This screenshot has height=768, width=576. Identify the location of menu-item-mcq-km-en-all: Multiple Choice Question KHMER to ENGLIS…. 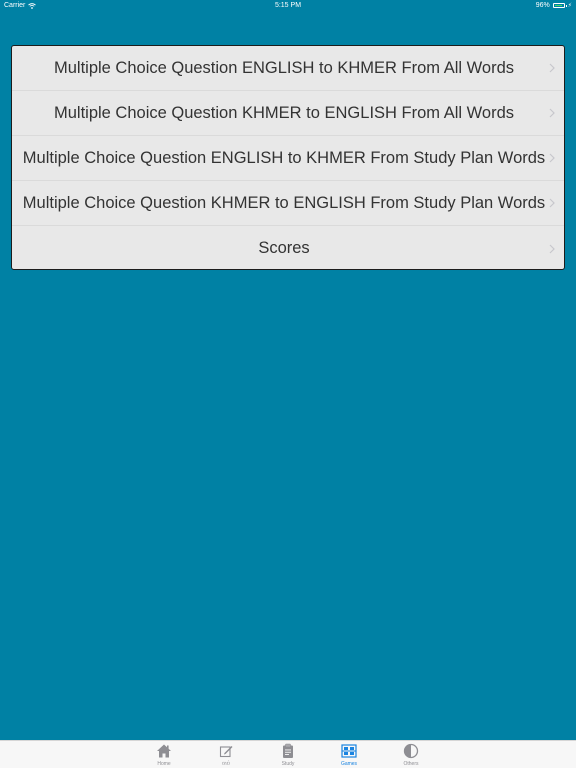
(288, 113).